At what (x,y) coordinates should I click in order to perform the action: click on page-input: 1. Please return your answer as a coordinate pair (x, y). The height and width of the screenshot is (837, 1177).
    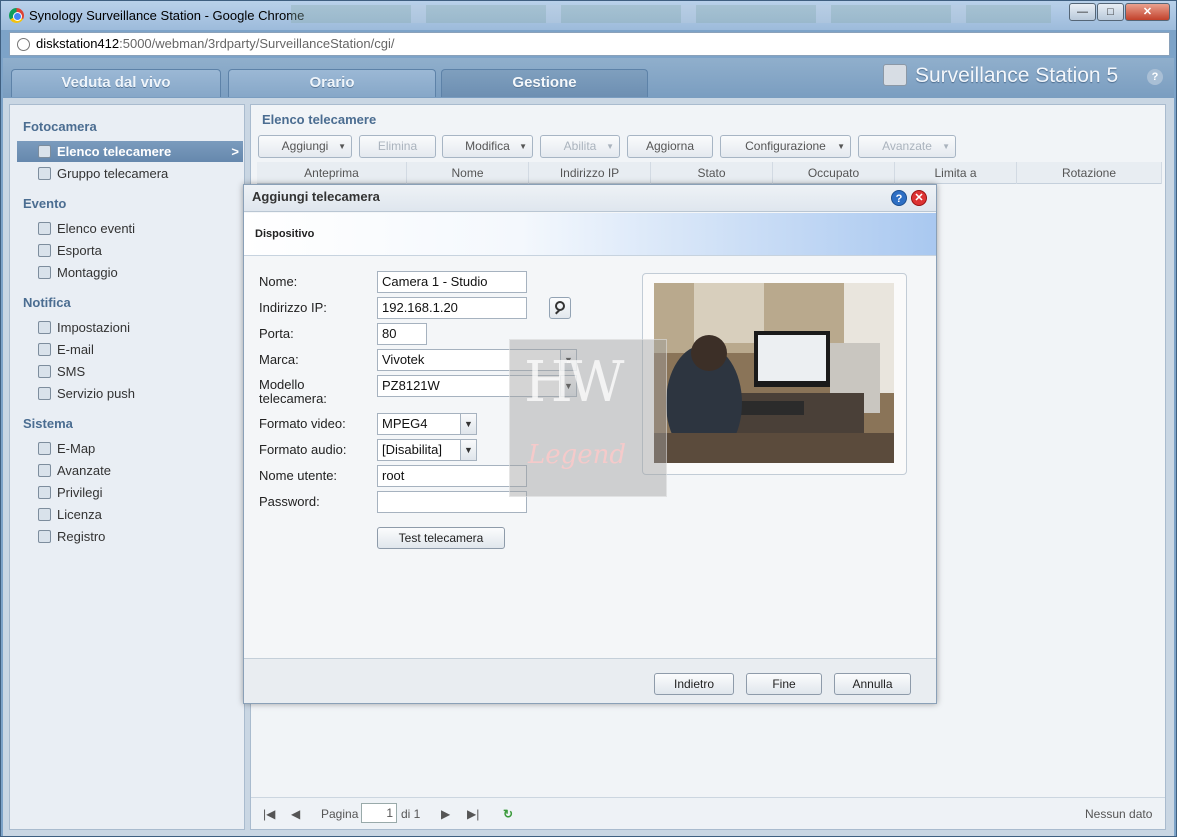
    Looking at the image, I should click on (379, 813).